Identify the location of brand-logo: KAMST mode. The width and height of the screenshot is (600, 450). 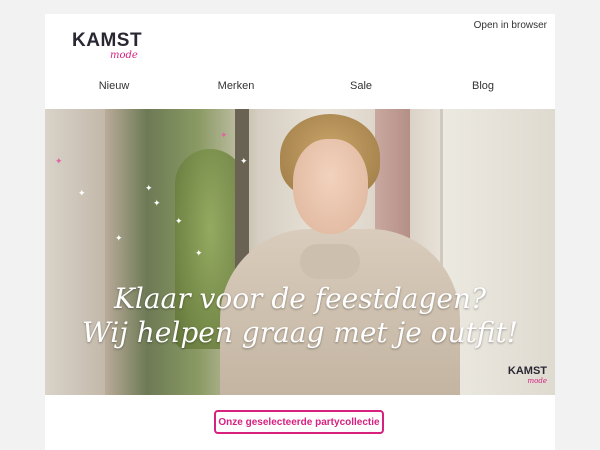
(112, 48).